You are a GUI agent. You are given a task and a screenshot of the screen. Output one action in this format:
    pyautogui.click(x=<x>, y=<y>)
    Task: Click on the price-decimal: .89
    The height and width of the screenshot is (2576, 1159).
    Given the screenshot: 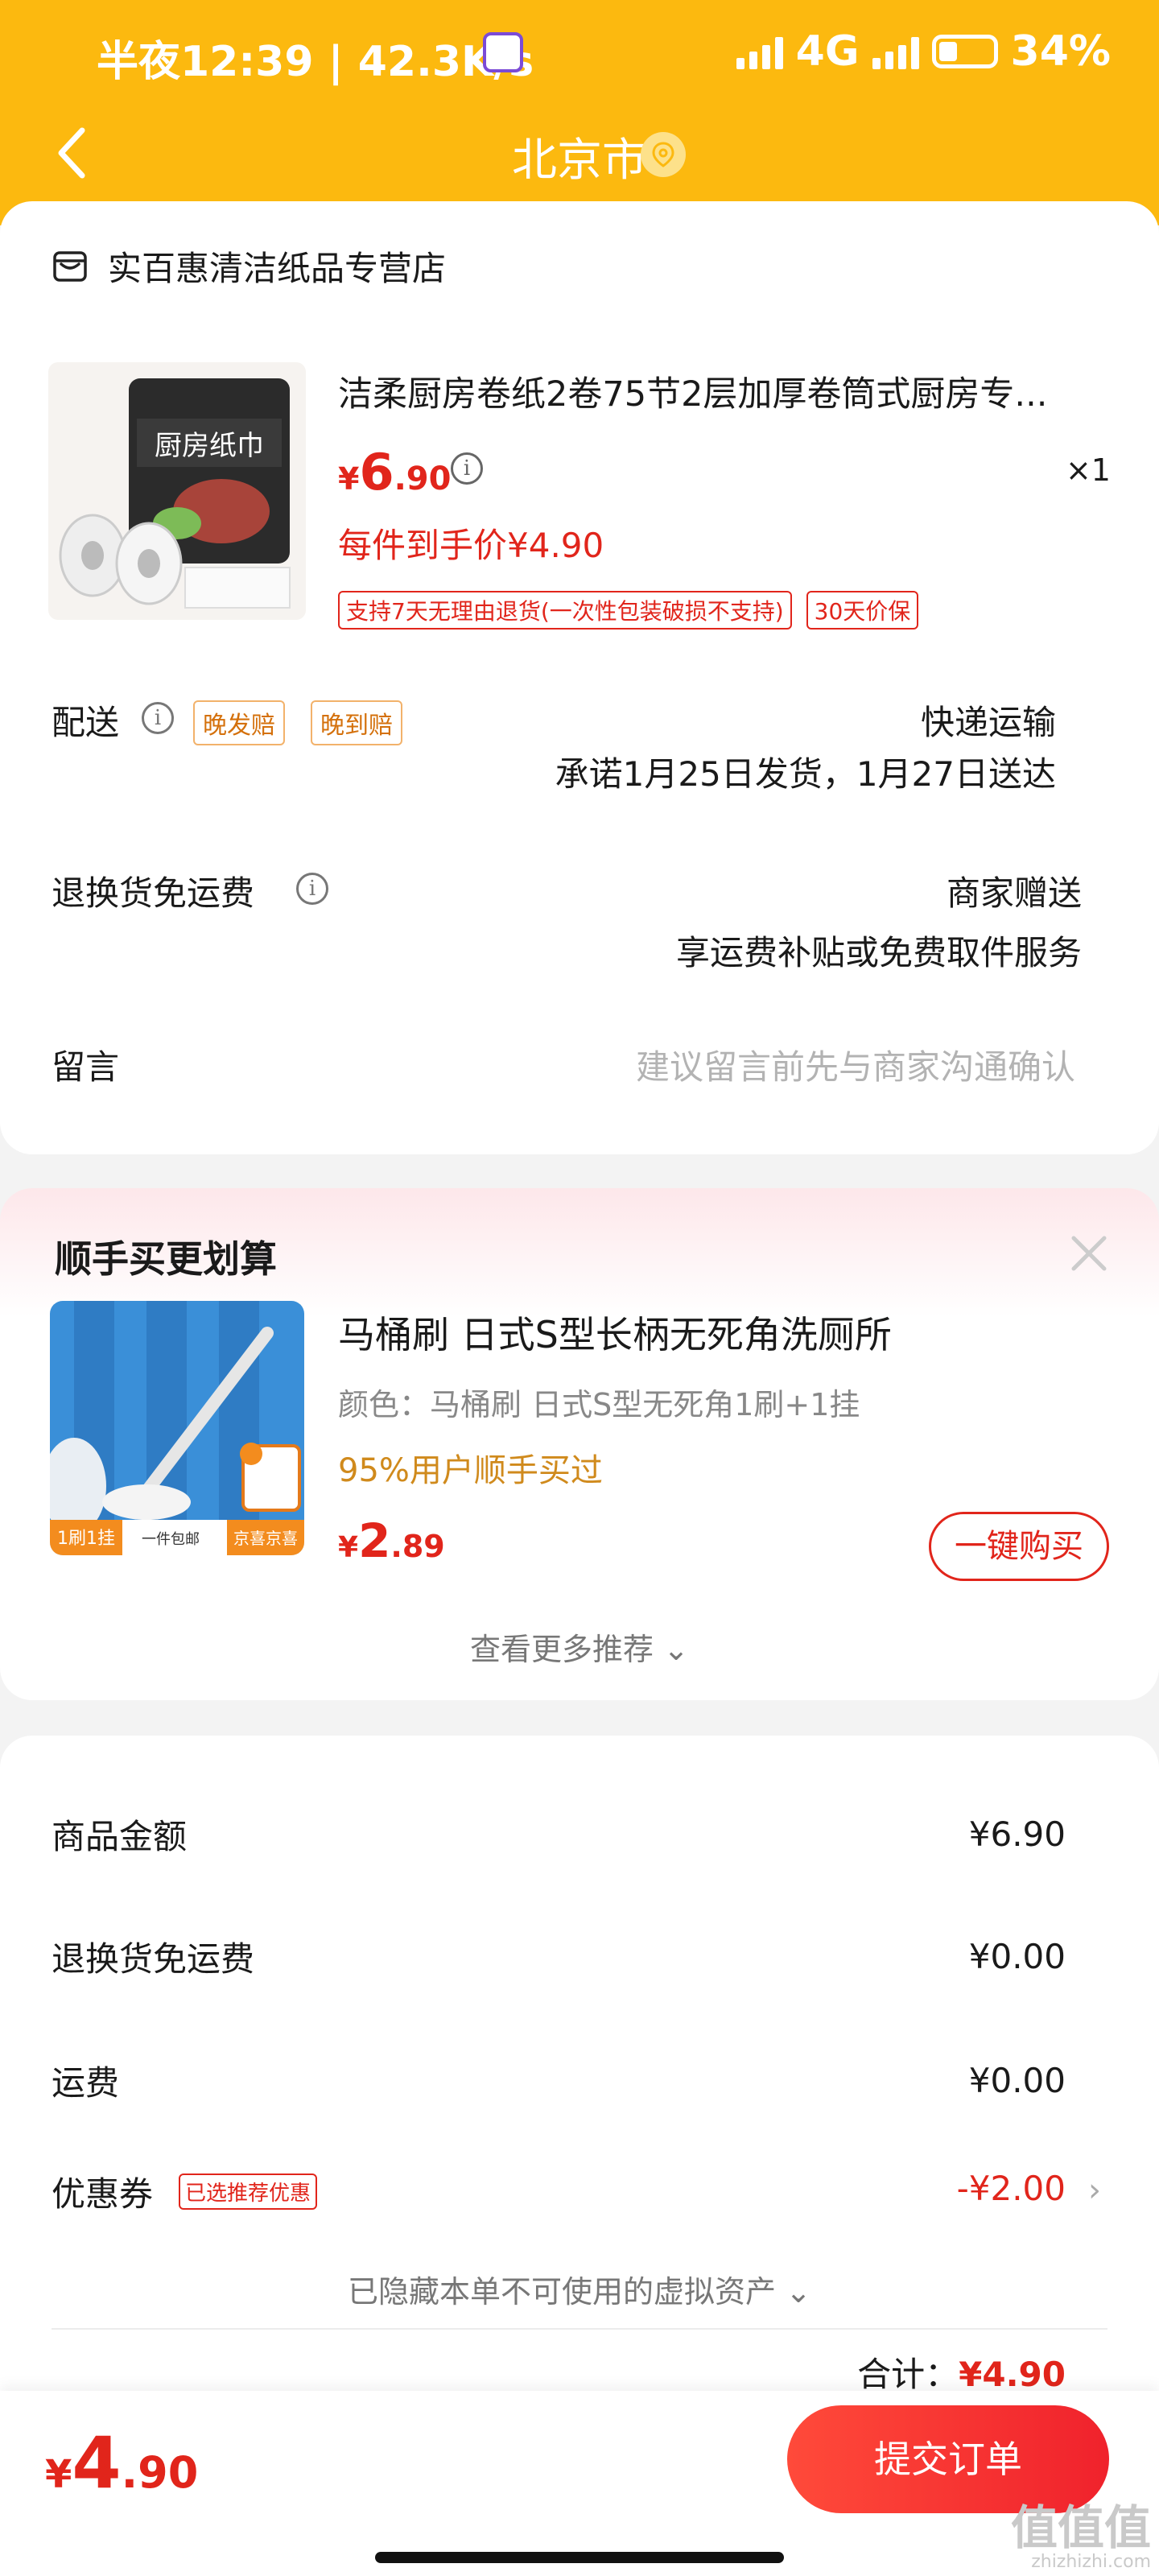 What is the action you would take?
    pyautogui.click(x=418, y=1546)
    